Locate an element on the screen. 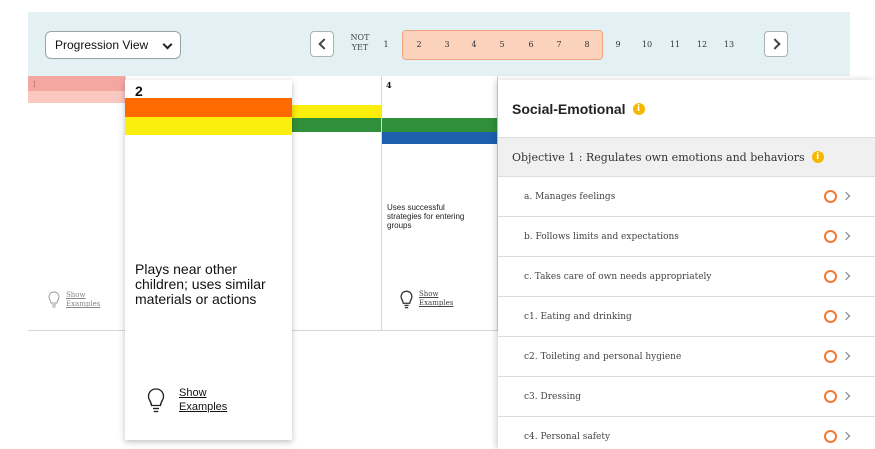 Image resolution: width=875 pixels, height=449 pixels. color-band-pink-light is located at coordinates (76, 97).